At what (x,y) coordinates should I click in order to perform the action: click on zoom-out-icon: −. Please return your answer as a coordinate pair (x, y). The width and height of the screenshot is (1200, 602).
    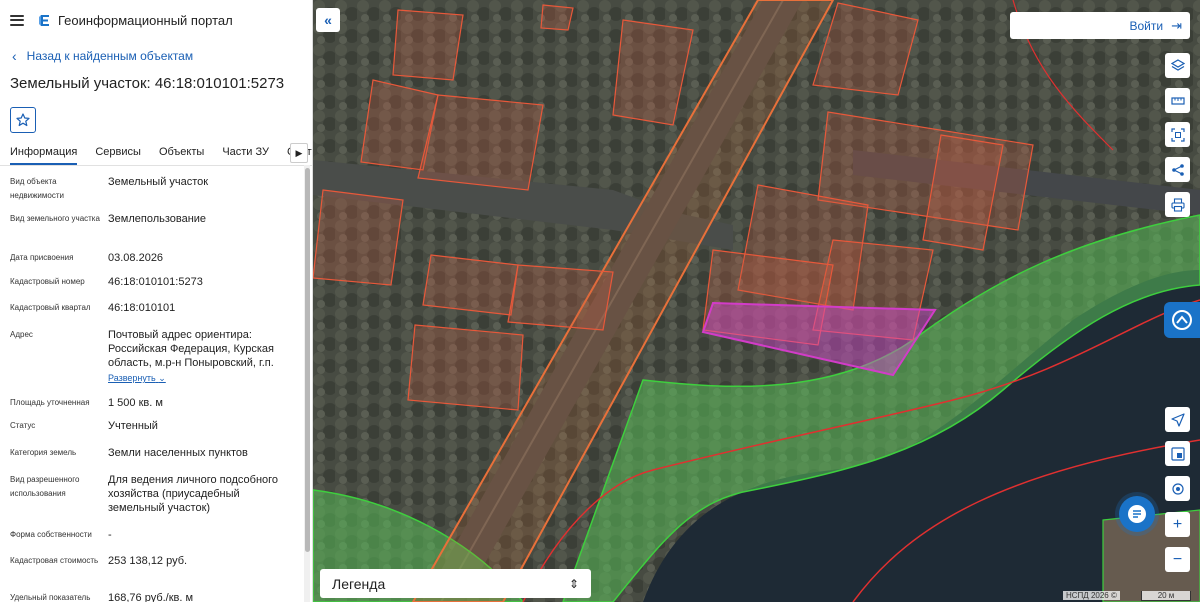
    Looking at the image, I should click on (1177, 559).